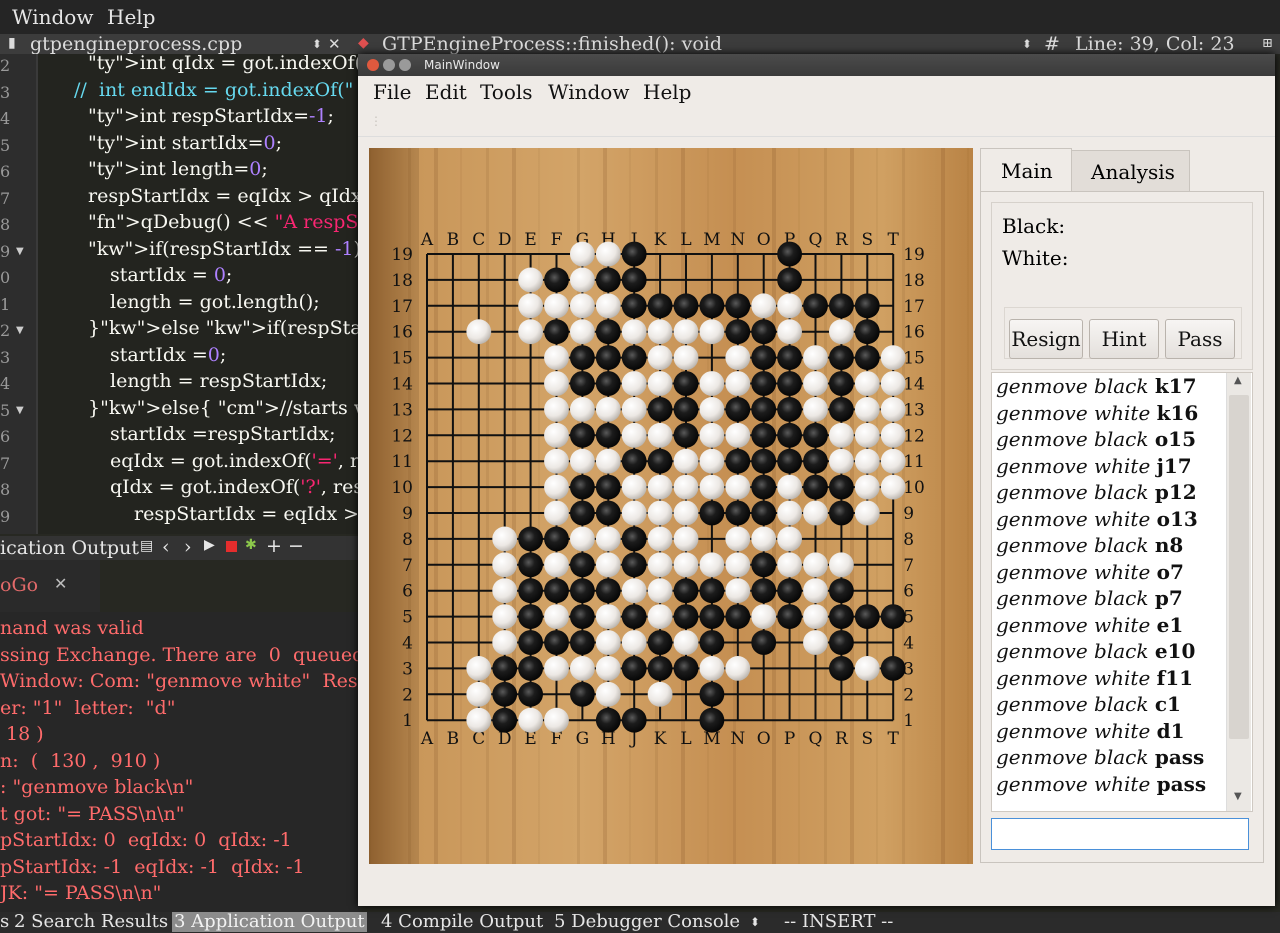 The image size is (1280, 933). Describe the element at coordinates (1100, 757) in the screenshot. I see `move-entry: genmove black pass` at that location.